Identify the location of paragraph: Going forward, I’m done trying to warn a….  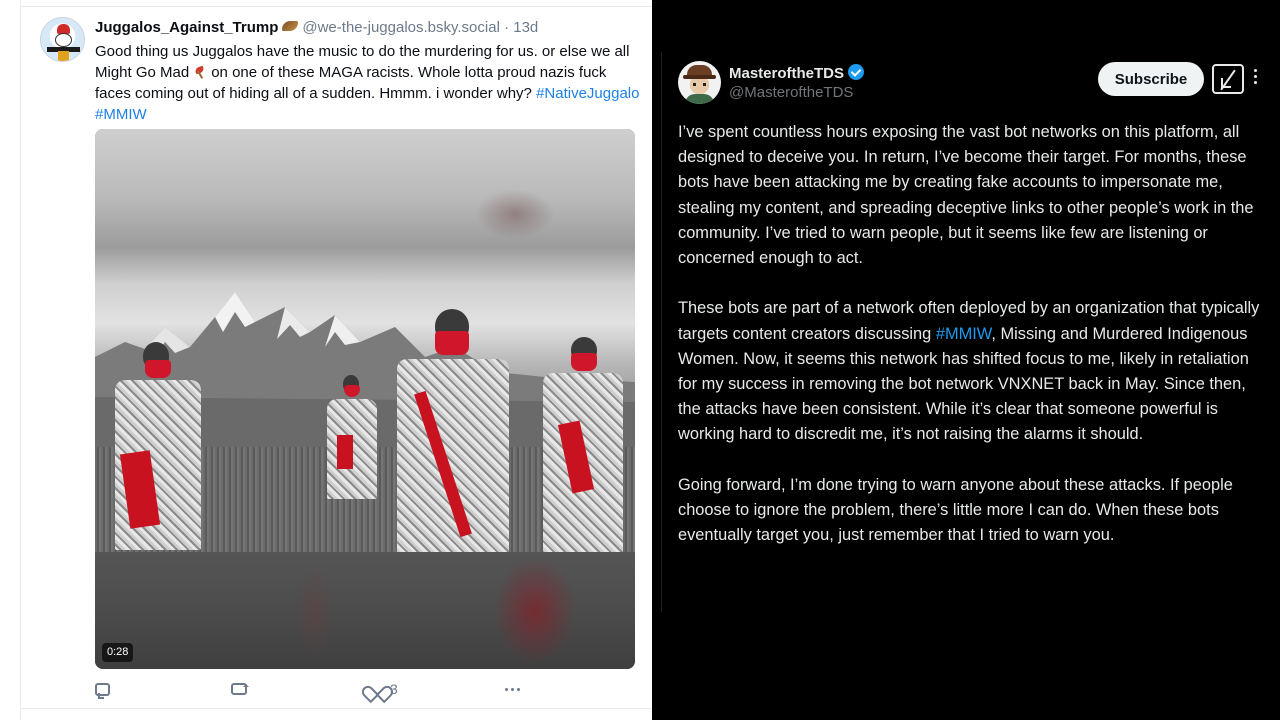
(955, 510).